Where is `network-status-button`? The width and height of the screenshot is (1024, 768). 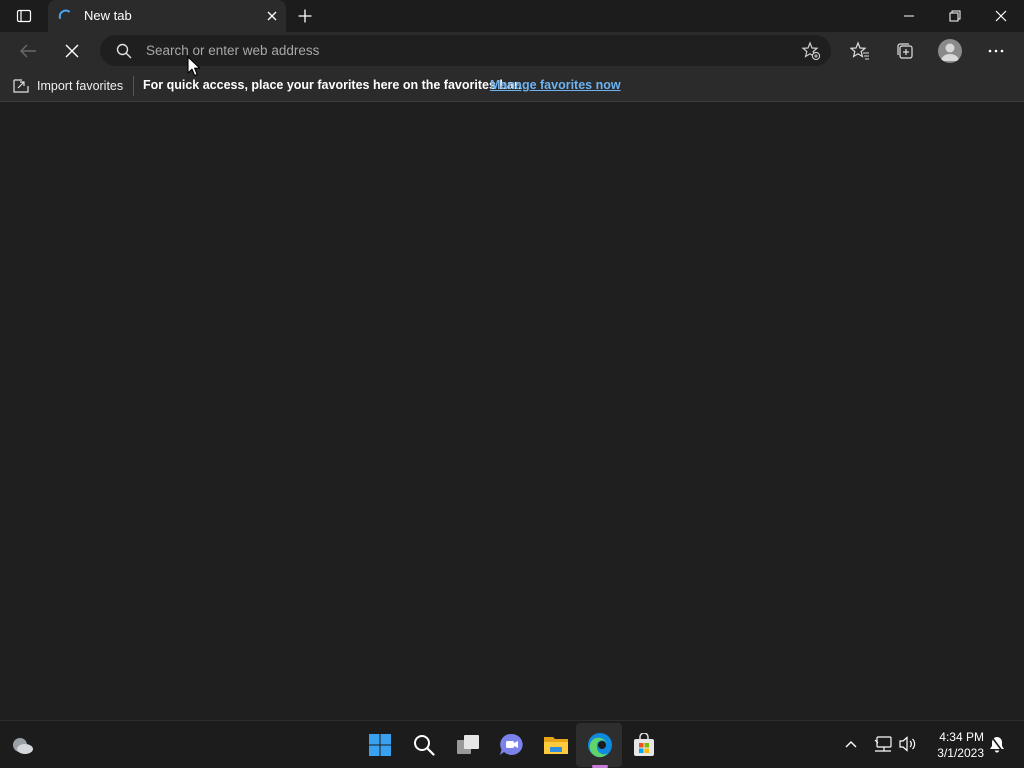
network-status-button is located at coordinates (883, 744).